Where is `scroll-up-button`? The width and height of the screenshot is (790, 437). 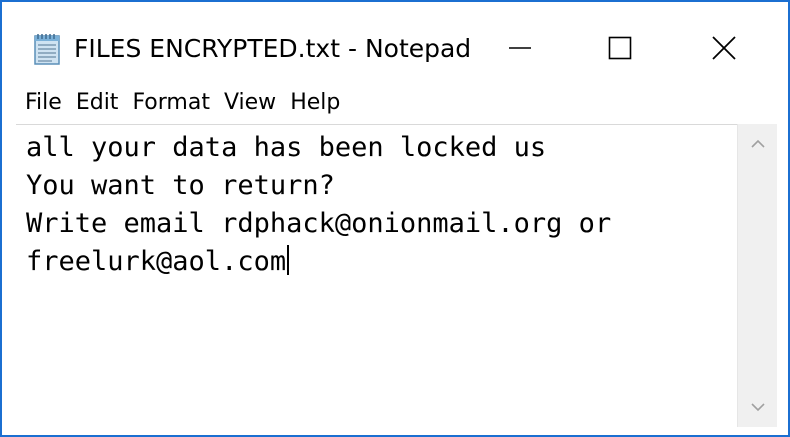
scroll-up-button is located at coordinates (758, 144).